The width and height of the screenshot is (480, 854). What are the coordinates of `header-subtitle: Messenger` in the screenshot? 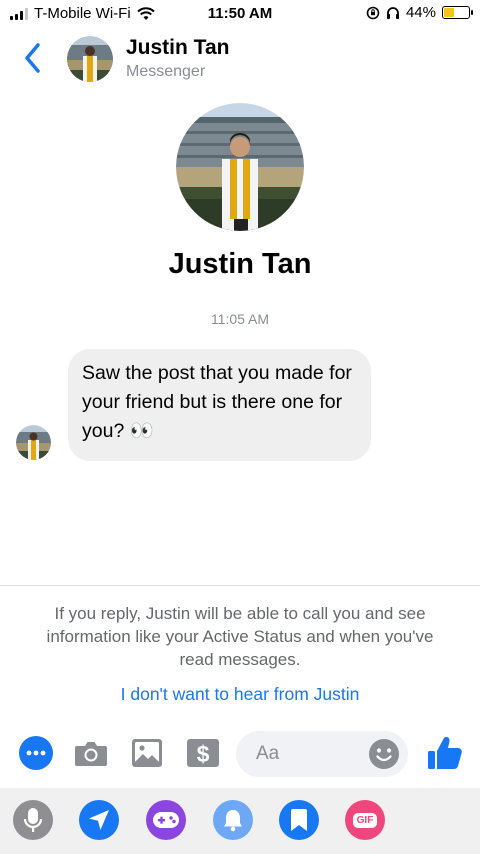 It's located at (166, 71).